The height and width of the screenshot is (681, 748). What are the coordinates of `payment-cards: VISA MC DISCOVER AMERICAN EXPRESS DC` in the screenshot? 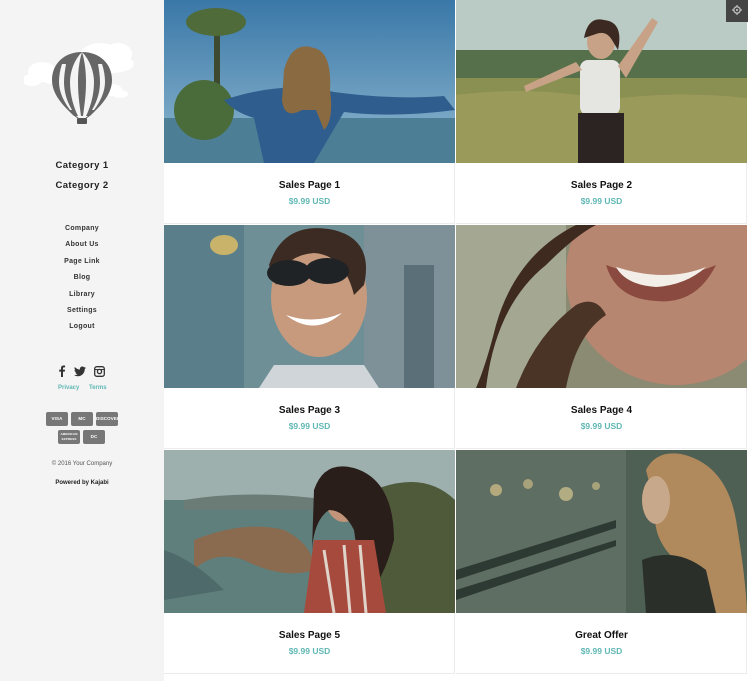 It's located at (82, 428).